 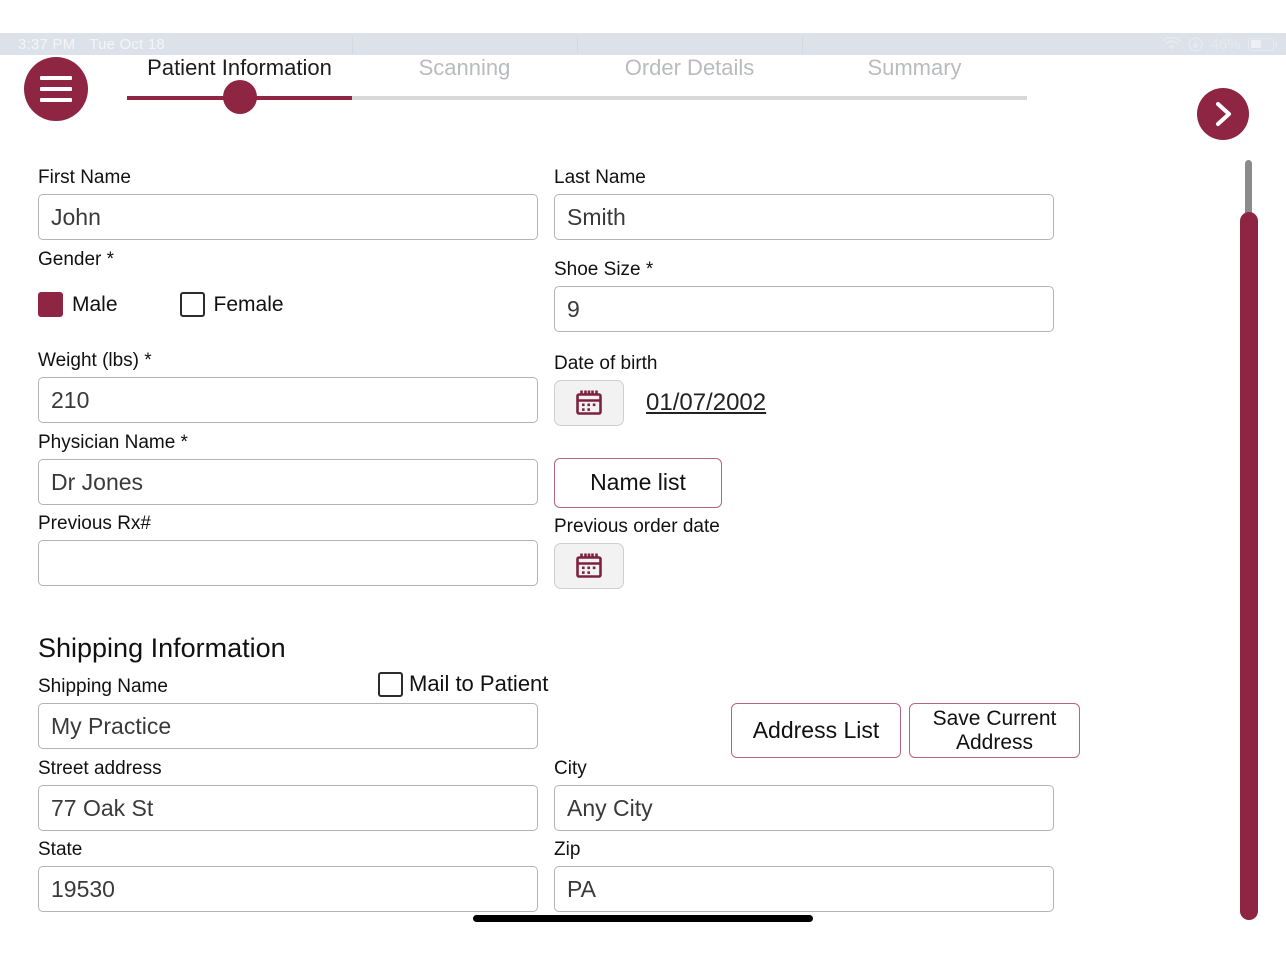 I want to click on previous-order-date-calendar-button, so click(x=589, y=566).